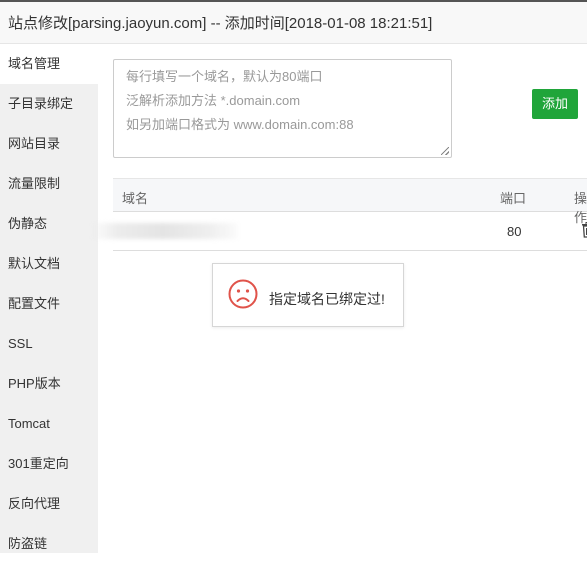 This screenshot has height=564, width=587. Describe the element at coordinates (49, 64) in the screenshot. I see `sidebar-item-domain-management: 域名管理` at that location.